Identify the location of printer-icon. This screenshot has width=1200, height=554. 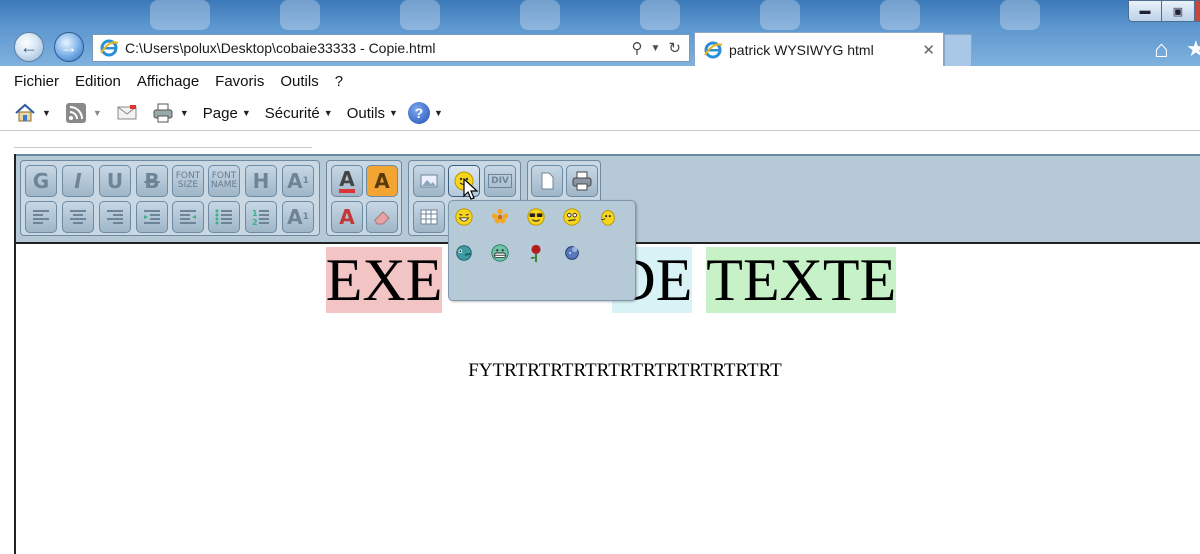
(163, 113).